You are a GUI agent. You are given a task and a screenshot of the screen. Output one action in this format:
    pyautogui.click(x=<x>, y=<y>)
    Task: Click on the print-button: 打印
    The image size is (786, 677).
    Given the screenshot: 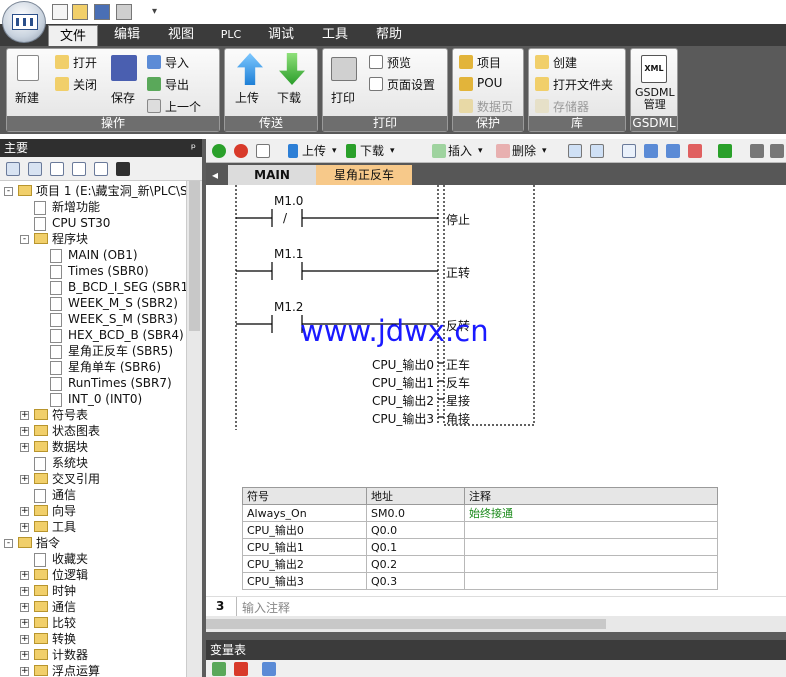 What is the action you would take?
    pyautogui.click(x=343, y=97)
    